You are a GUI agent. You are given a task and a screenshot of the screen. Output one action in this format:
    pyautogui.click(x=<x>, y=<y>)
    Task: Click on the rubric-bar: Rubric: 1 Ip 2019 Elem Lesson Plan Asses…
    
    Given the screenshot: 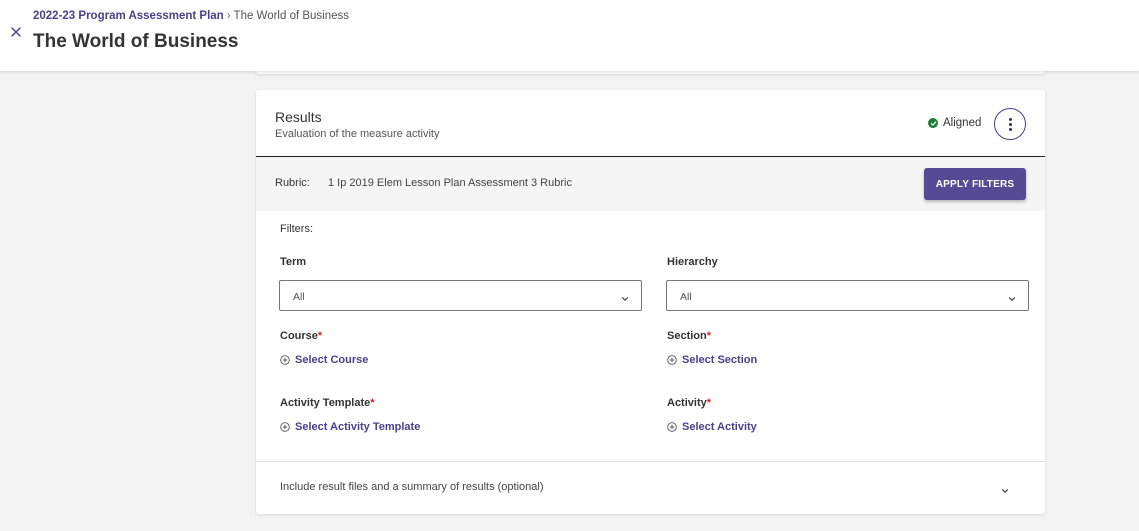 What is the action you would take?
    pyautogui.click(x=650, y=184)
    